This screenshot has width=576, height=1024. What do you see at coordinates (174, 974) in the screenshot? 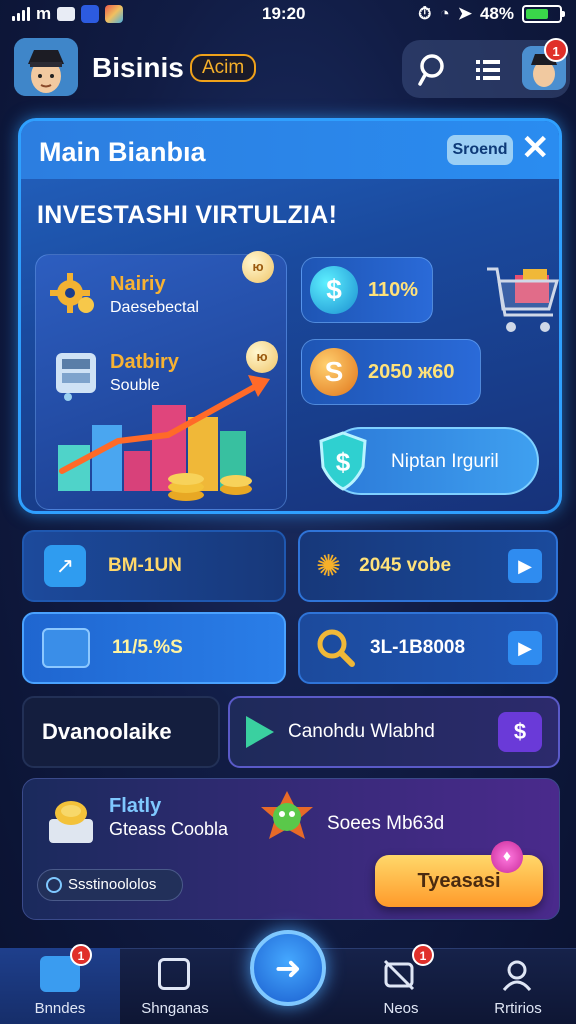
I see `card-icon` at bounding box center [174, 974].